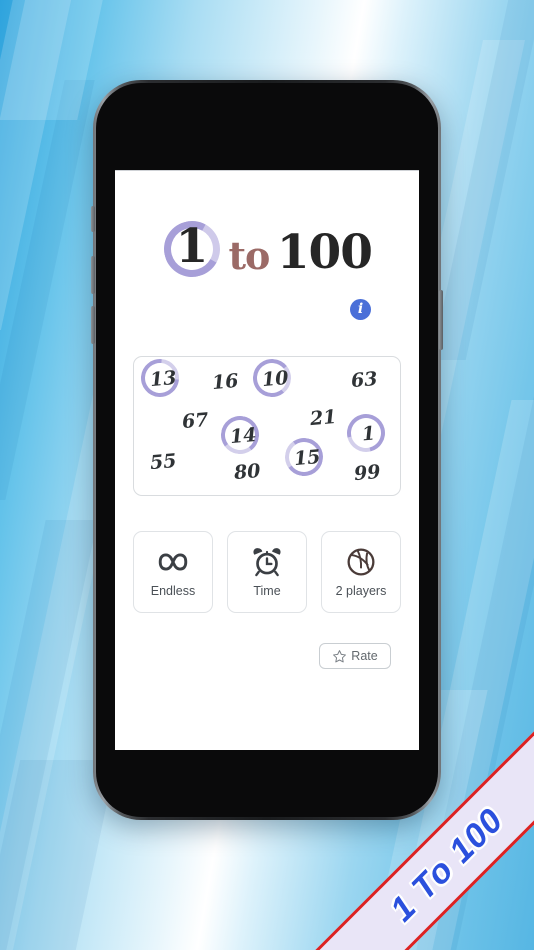 This screenshot has width=534, height=950. Describe the element at coordinates (93, 219) in the screenshot. I see `silent-switch` at that location.